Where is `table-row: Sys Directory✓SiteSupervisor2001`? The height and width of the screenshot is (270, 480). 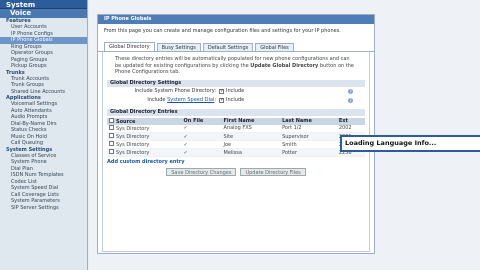 table-row: Sys Directory✓SiteSupervisor2001 is located at coordinates (236, 136).